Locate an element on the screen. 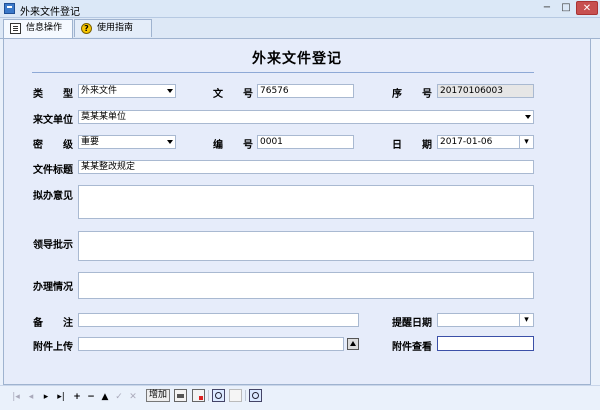 This screenshot has height=410, width=600. from-unit-select: 莫某某单位 is located at coordinates (306, 117).